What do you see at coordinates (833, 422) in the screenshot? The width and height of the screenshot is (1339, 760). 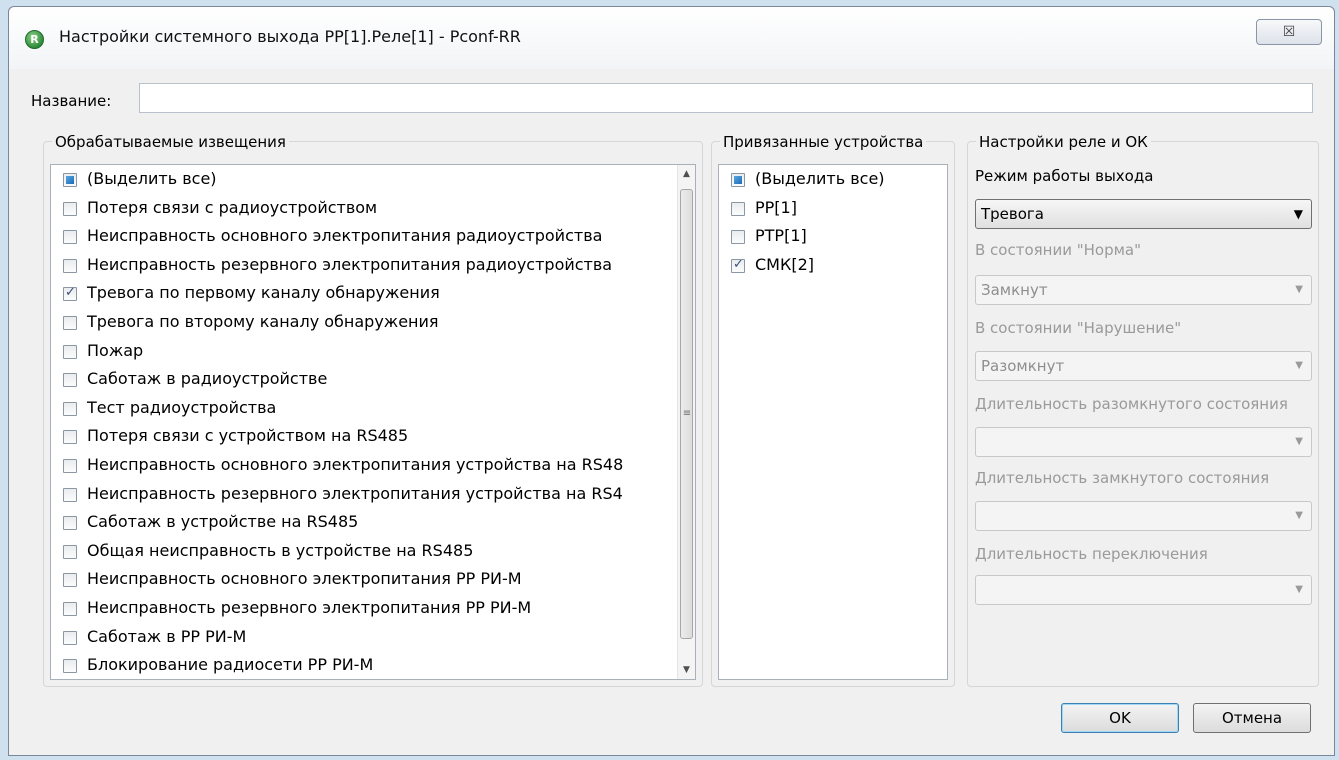 I see `devices-listbox: (Выделить все) РР[1] РТР[1] СМК[2]` at bounding box center [833, 422].